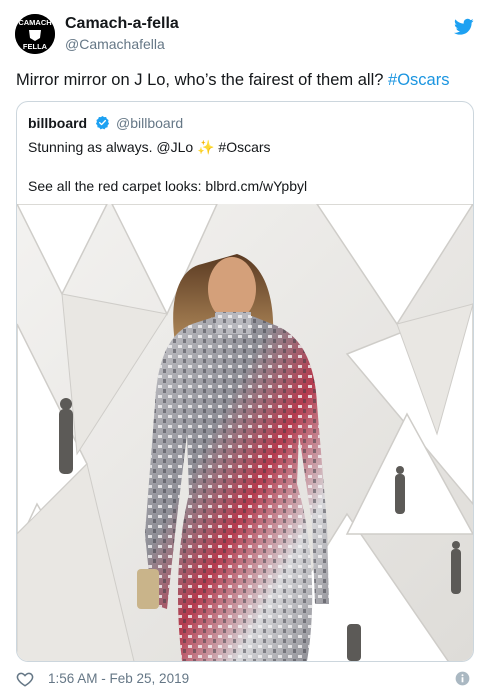  I want to click on author-avatar: CAMACH FELLA, so click(35, 34).